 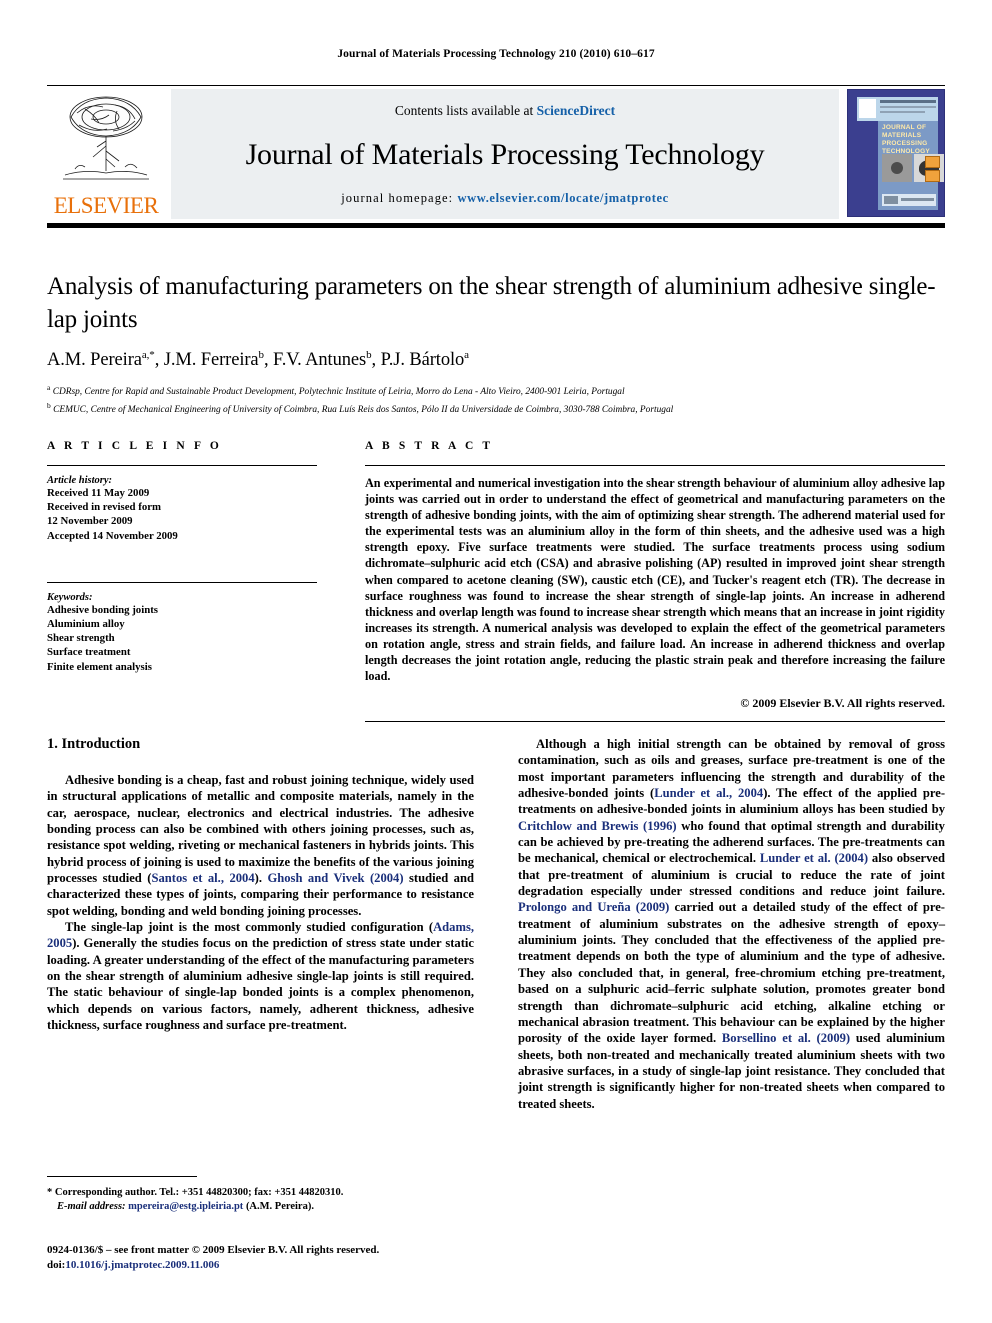 What do you see at coordinates (261, 878) in the screenshot?
I see `paragraph-text: ).` at bounding box center [261, 878].